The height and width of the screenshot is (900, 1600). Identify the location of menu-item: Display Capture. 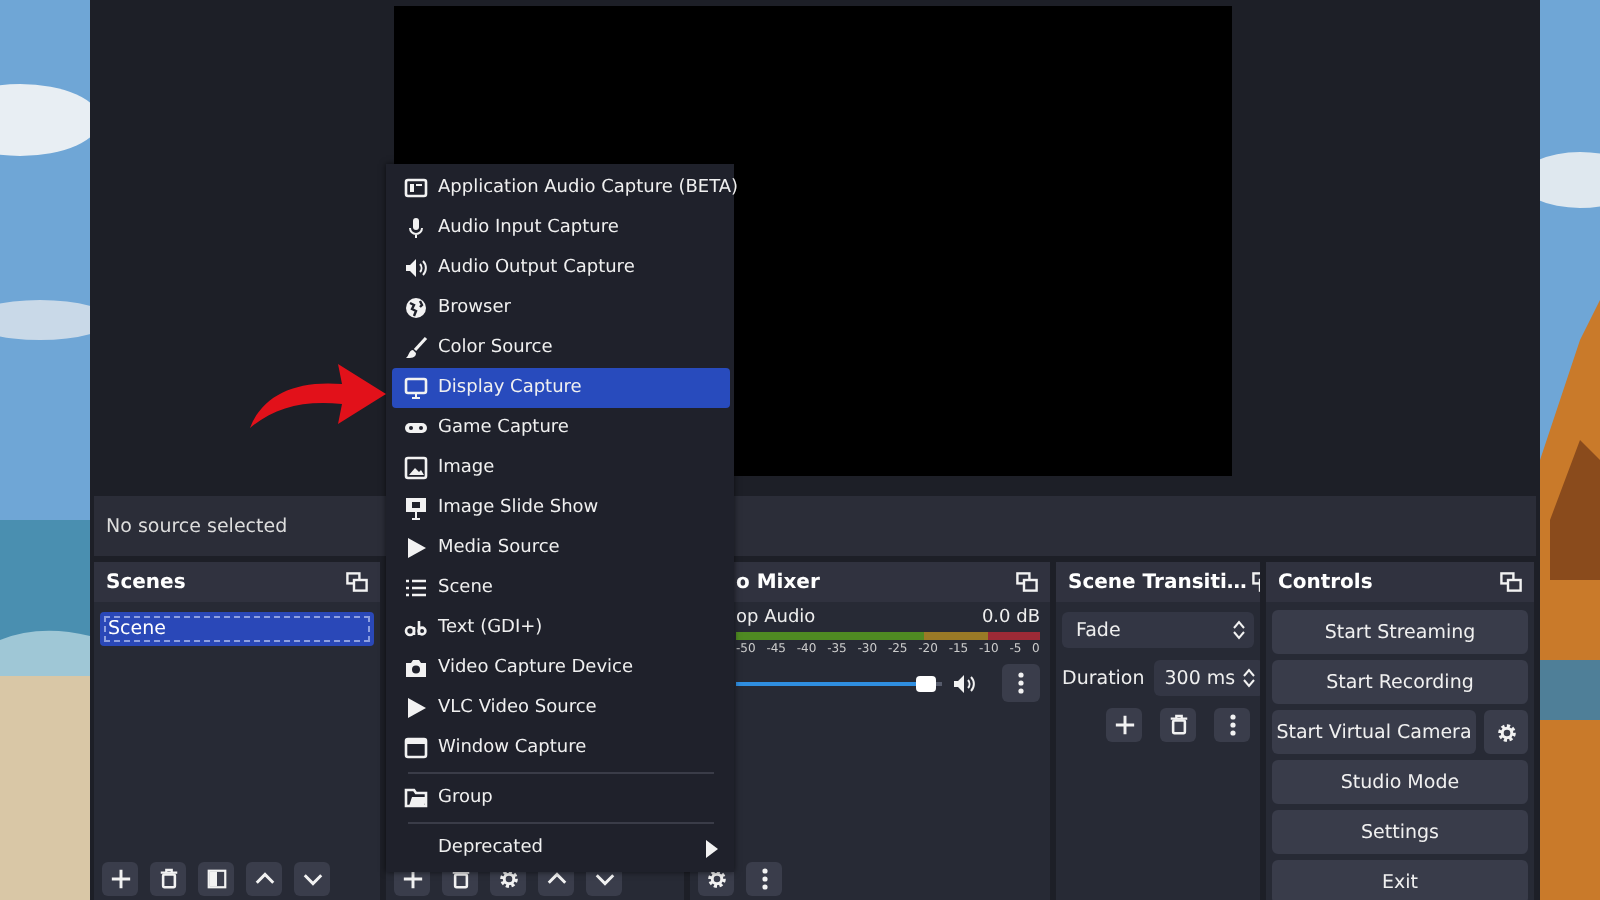
(561, 388).